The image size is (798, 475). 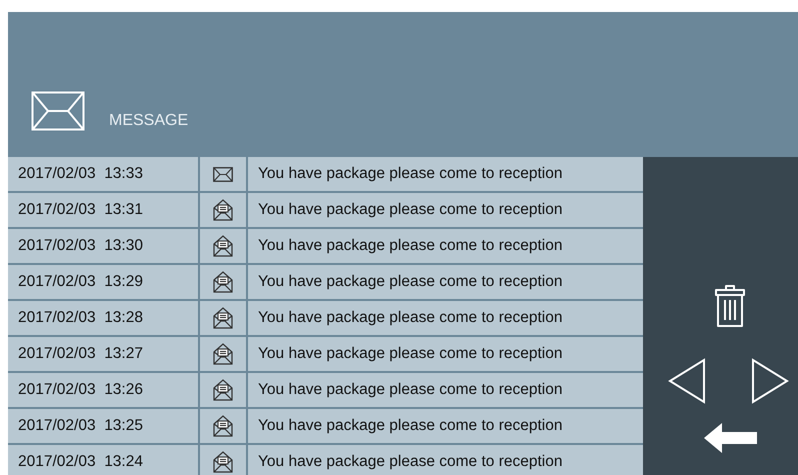 I want to click on message-time: 2017/02/03 13:25, so click(x=104, y=426).